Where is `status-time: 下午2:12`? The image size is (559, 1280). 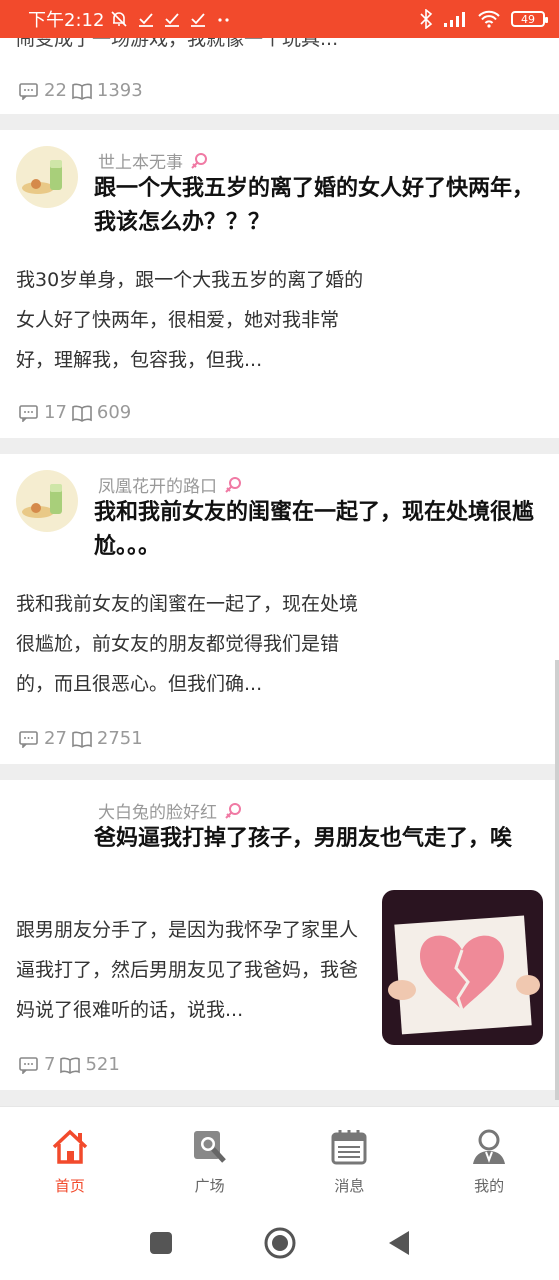 status-time: 下午2:12 is located at coordinates (66, 20).